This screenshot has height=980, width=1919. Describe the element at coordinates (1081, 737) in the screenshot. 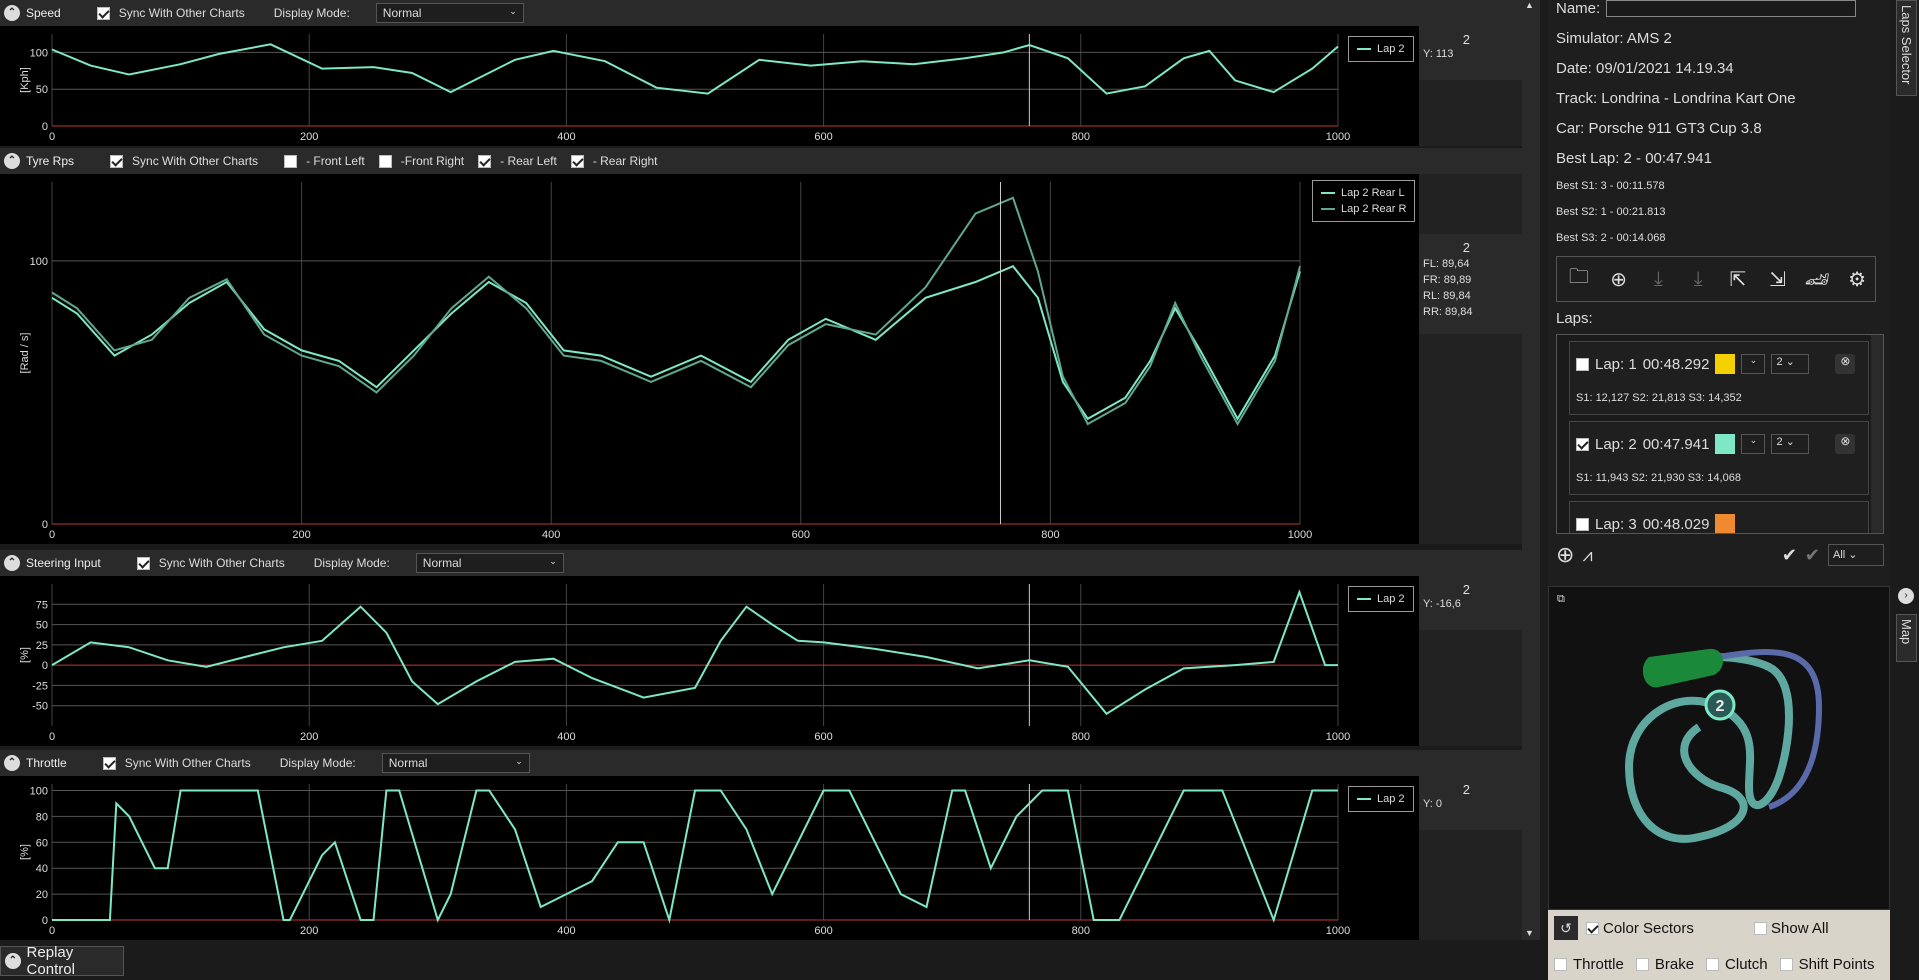

I see `x-tick-label: 800` at that location.